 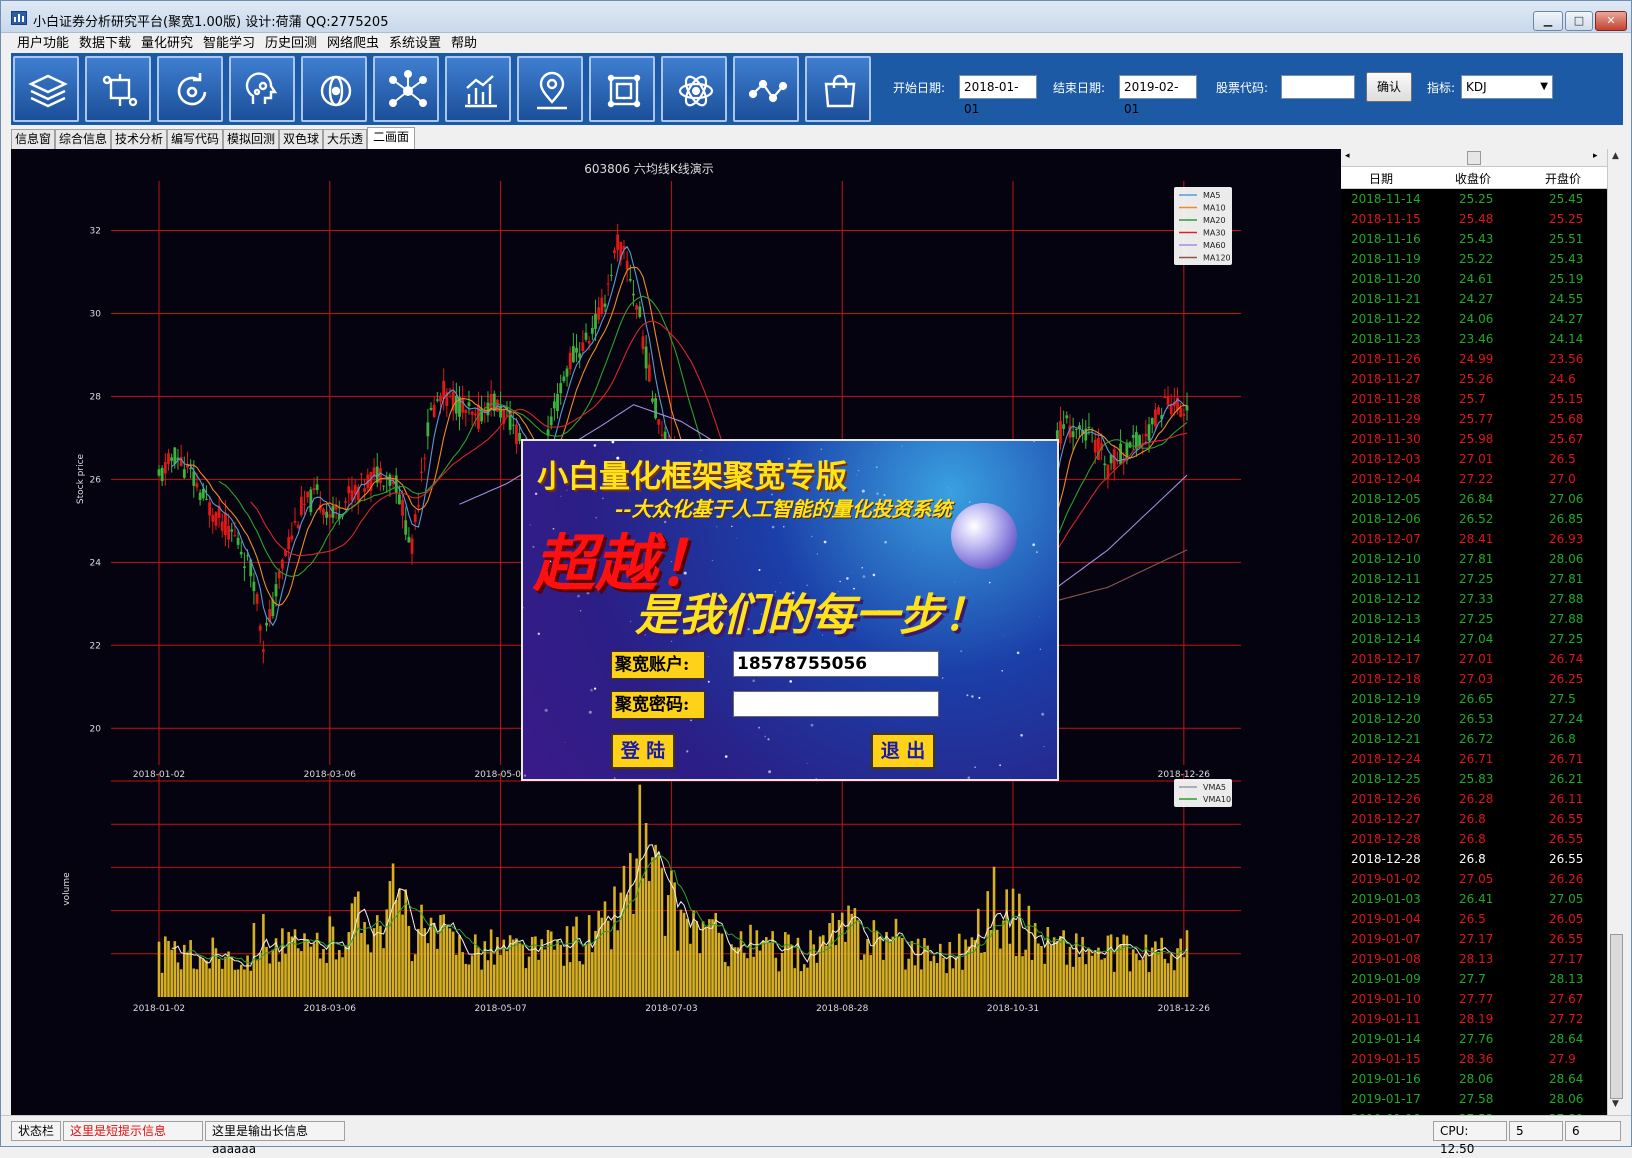 What do you see at coordinates (1474, 959) in the screenshot?
I see `table-row: 2019-01-08 28.13 27.17` at bounding box center [1474, 959].